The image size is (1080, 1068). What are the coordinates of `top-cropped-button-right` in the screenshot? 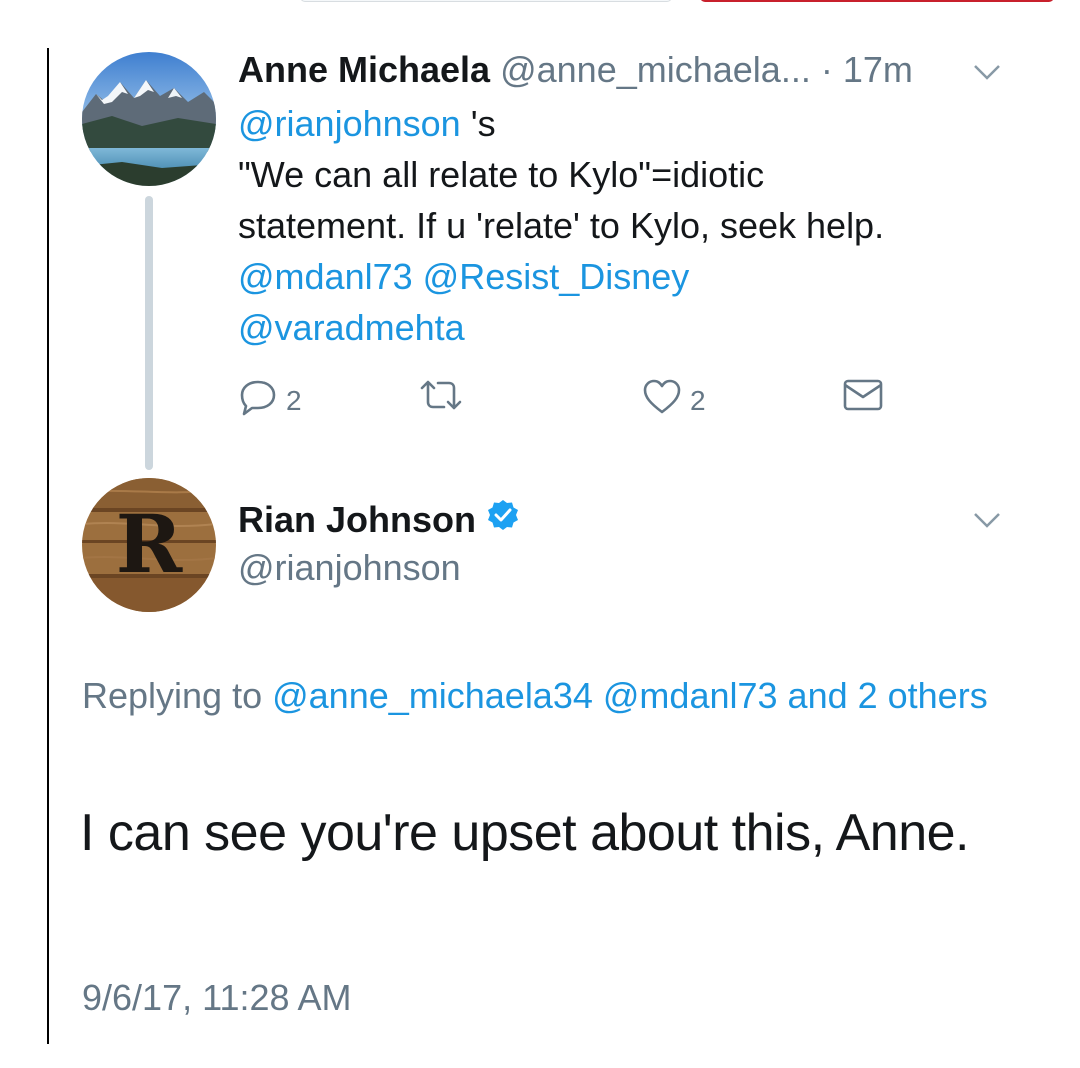 It's located at (877, 1).